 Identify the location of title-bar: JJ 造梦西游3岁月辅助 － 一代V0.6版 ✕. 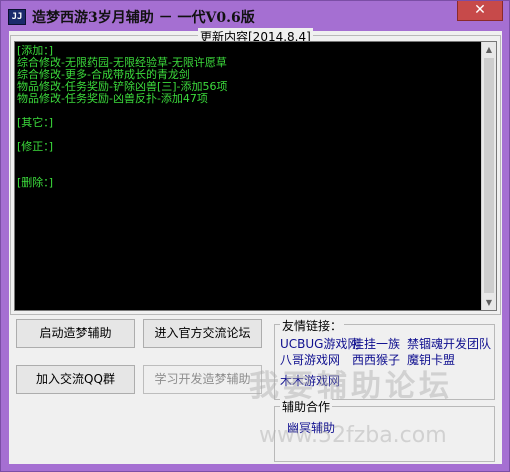
(255, 16).